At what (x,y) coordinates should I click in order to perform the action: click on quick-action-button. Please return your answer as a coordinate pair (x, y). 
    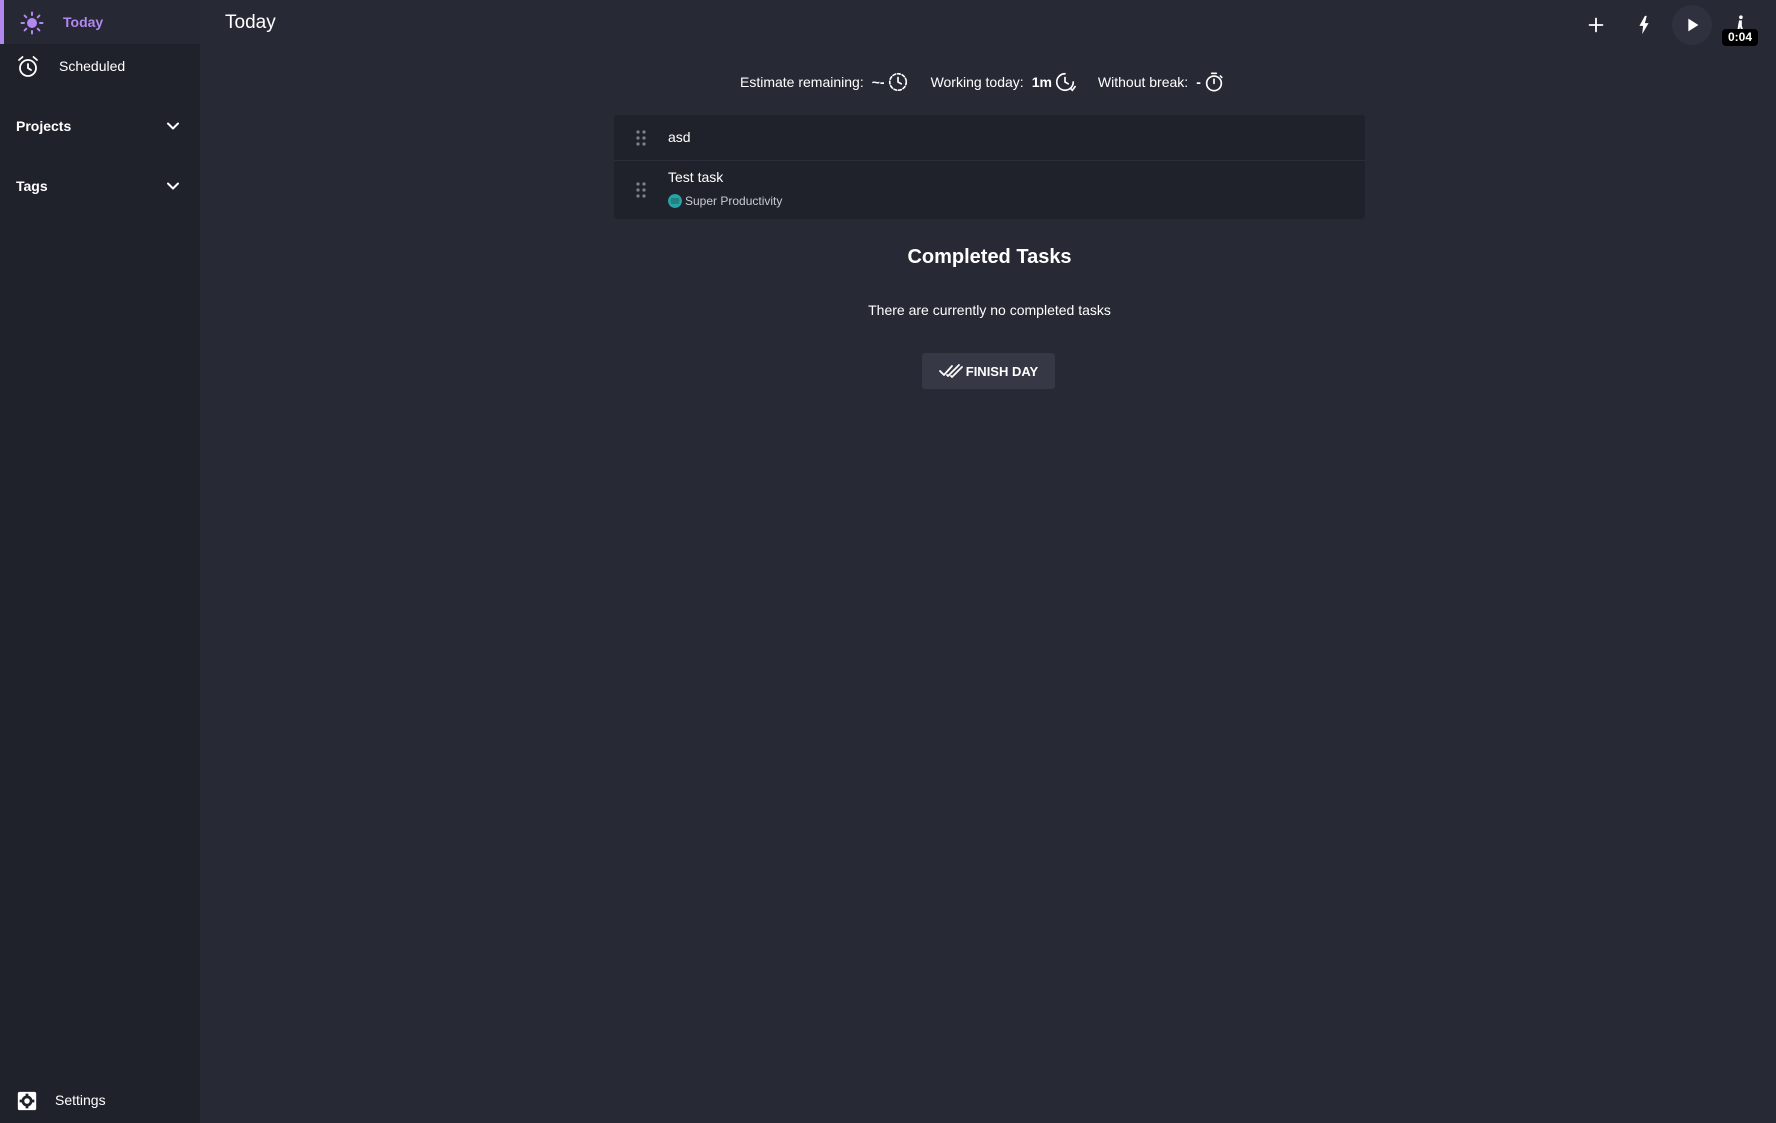
    Looking at the image, I should click on (1644, 25).